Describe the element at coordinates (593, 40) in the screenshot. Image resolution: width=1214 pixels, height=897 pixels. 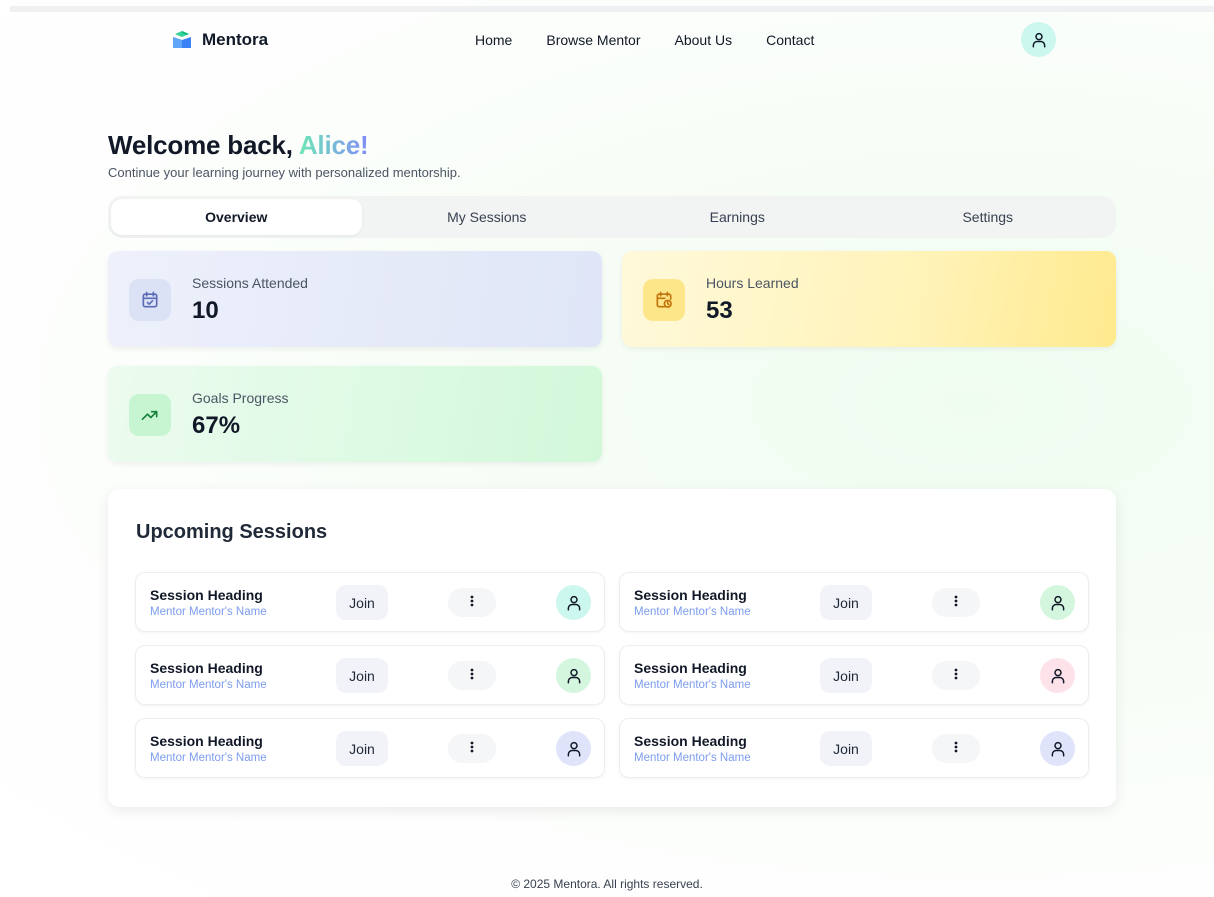
I see `nav-browse-mentor: Browse Mentor` at that location.